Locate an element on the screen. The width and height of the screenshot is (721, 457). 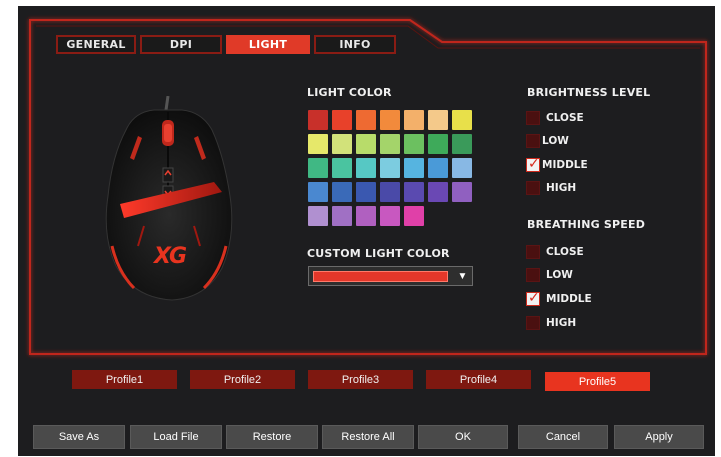
tab-general: GENERAL is located at coordinates (96, 44).